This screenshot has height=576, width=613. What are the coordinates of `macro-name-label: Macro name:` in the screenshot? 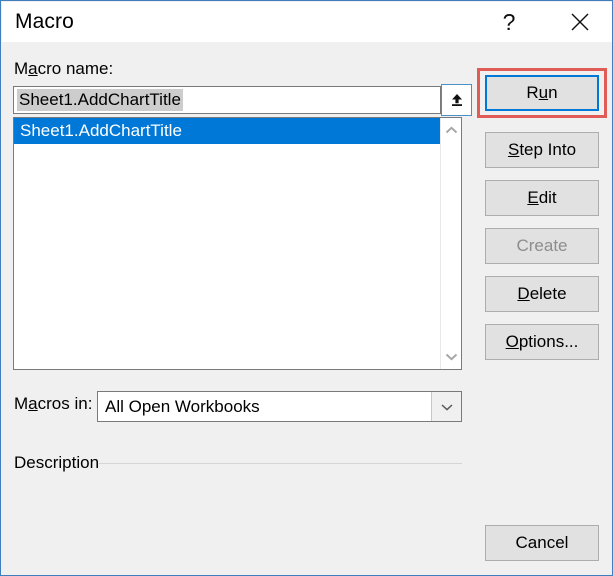 It's located at (63, 69).